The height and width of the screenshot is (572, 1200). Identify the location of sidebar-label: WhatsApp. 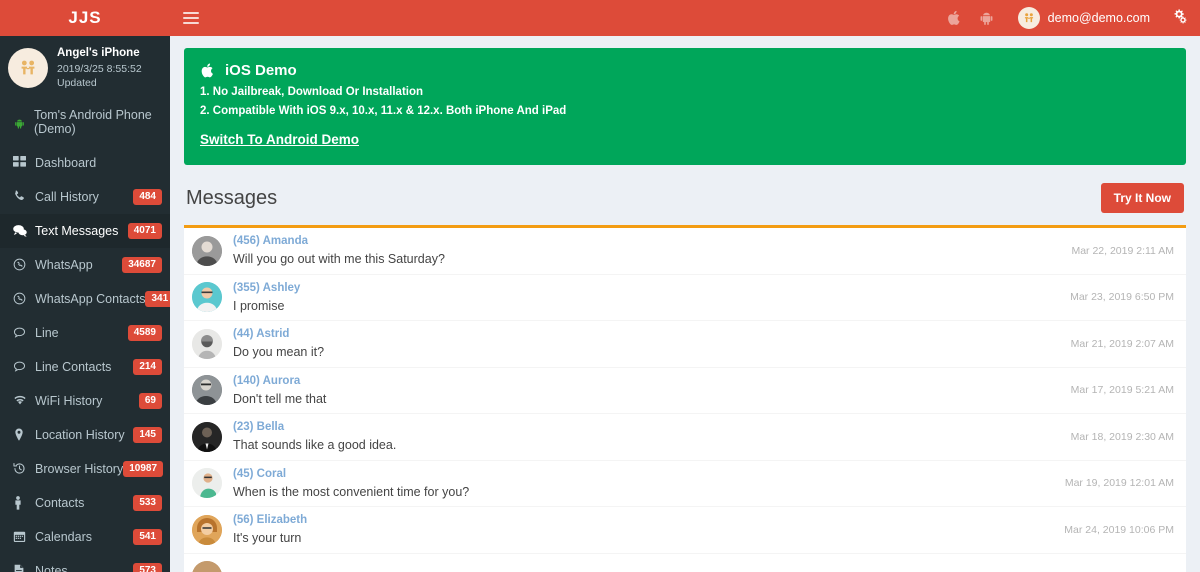
(64, 264).